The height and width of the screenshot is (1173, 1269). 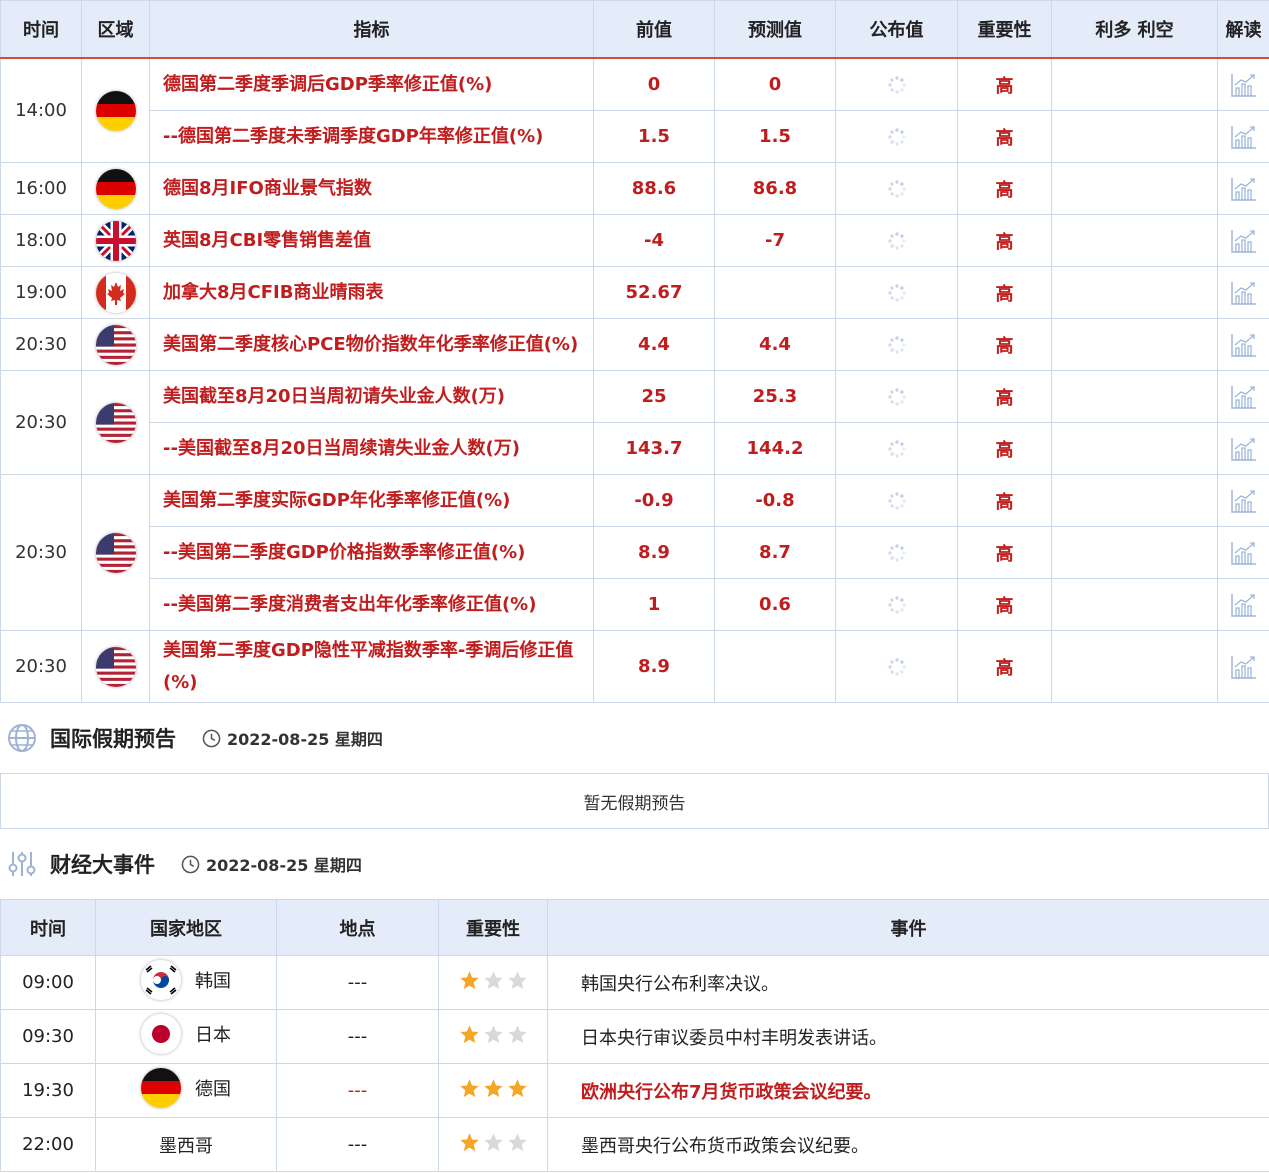 What do you see at coordinates (371, 344) in the screenshot?
I see `row-indicator-link: 美国第二季度核心PCE物价指数年化季率修正值(%)` at bounding box center [371, 344].